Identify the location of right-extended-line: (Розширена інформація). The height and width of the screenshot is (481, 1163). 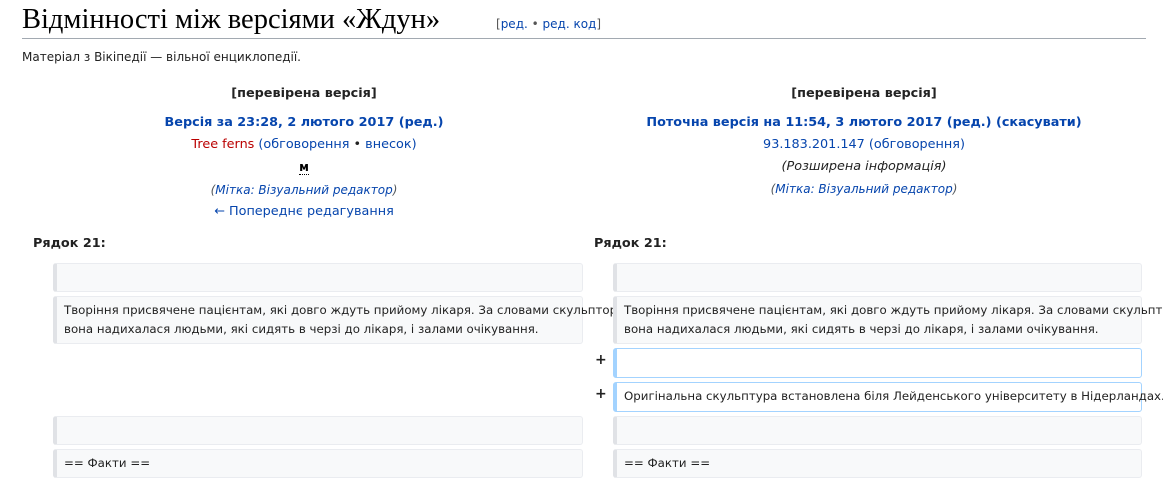
(864, 167).